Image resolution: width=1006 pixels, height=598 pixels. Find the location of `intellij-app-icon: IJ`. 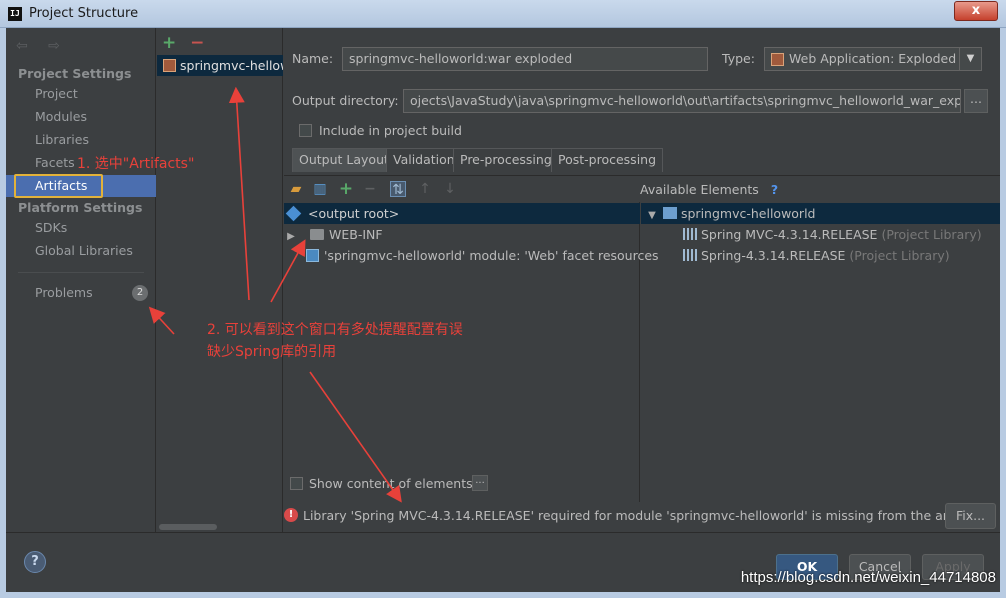

intellij-app-icon: IJ is located at coordinates (15, 14).